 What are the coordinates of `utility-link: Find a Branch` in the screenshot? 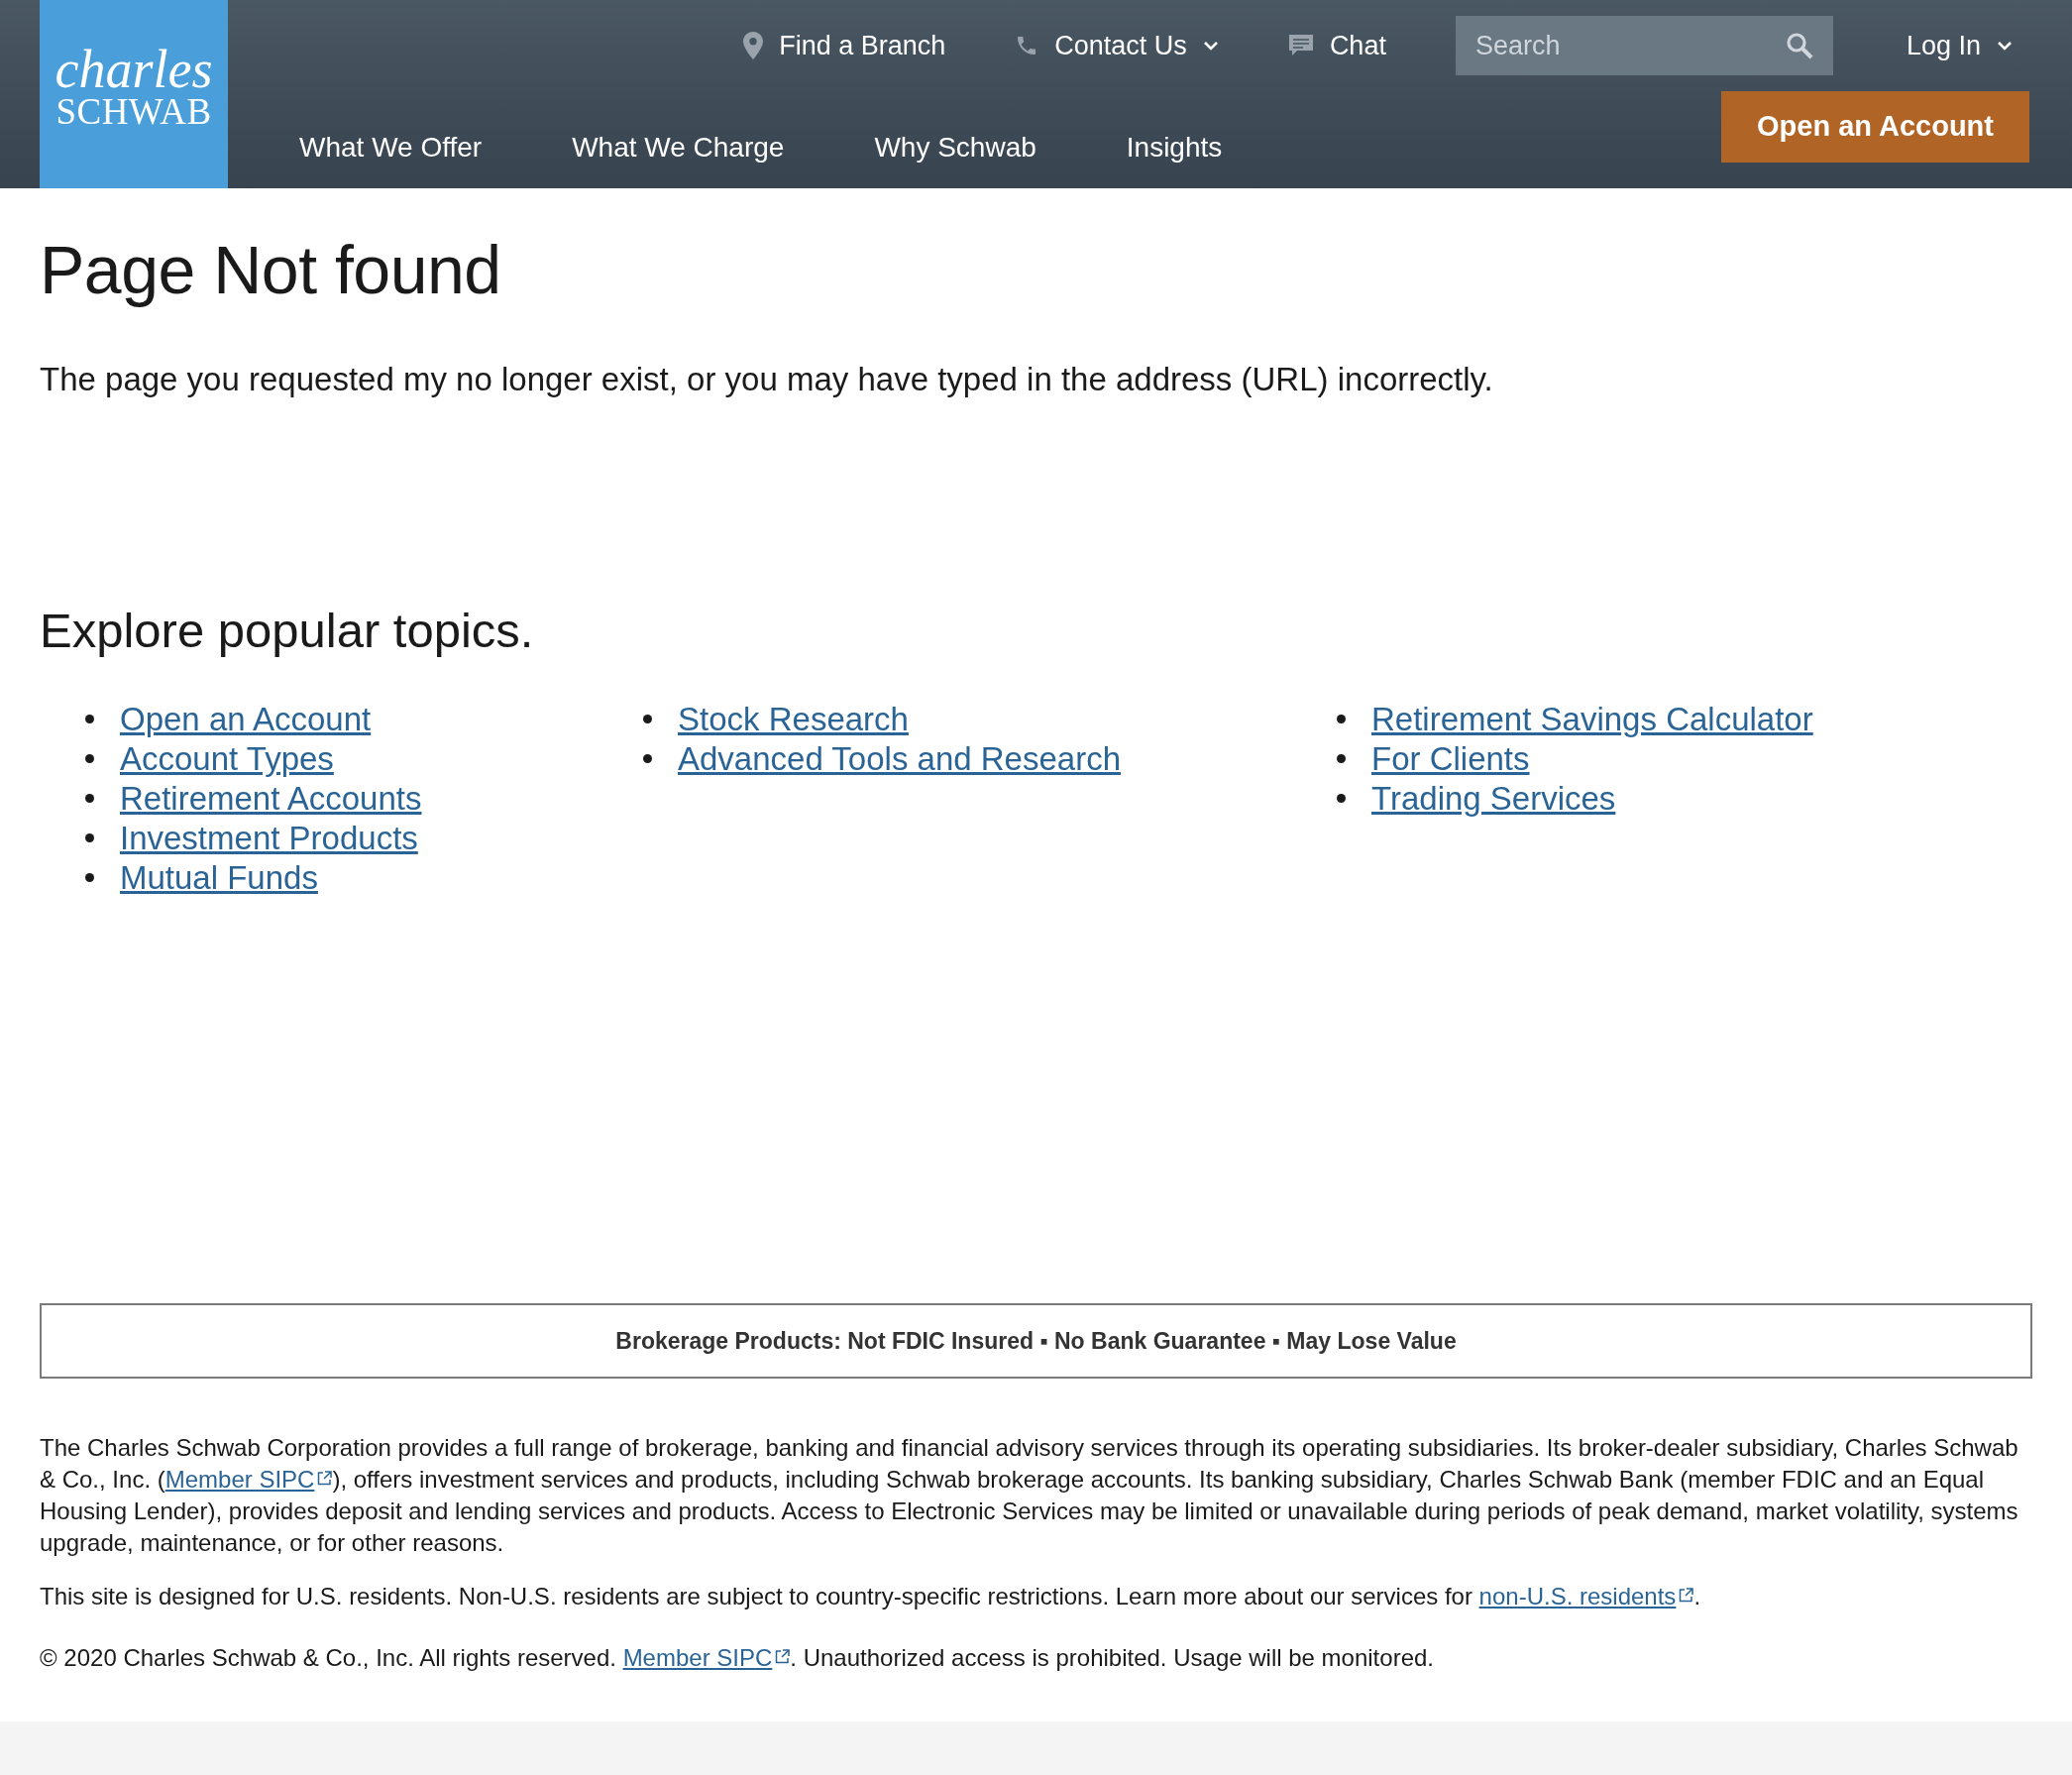 It's located at (844, 45).